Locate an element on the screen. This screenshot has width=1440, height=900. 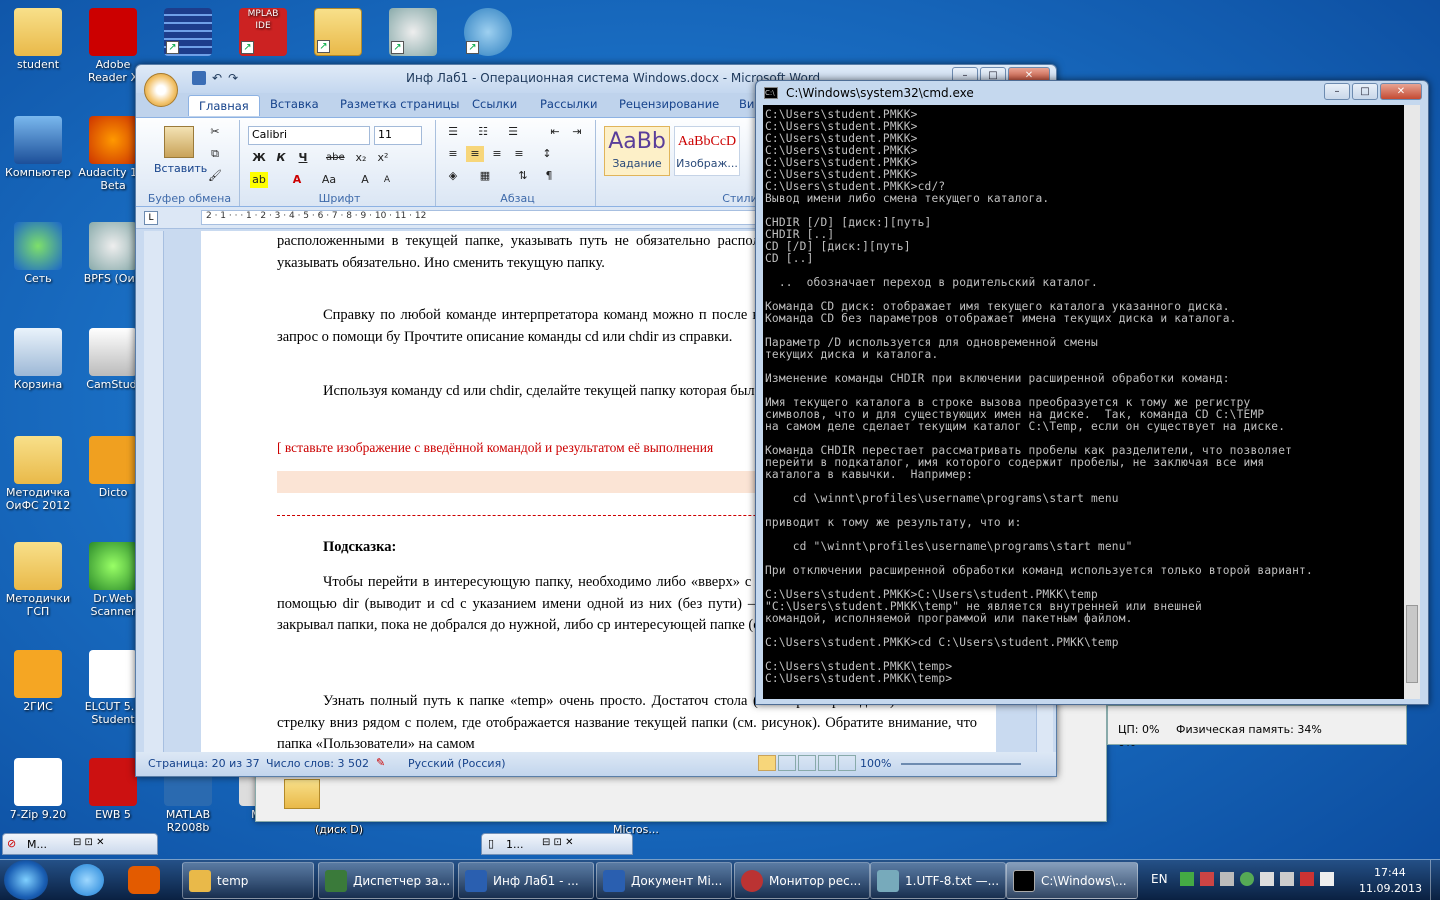
desktop-icon-folder-top: ↗ is located at coordinates (338, 33).